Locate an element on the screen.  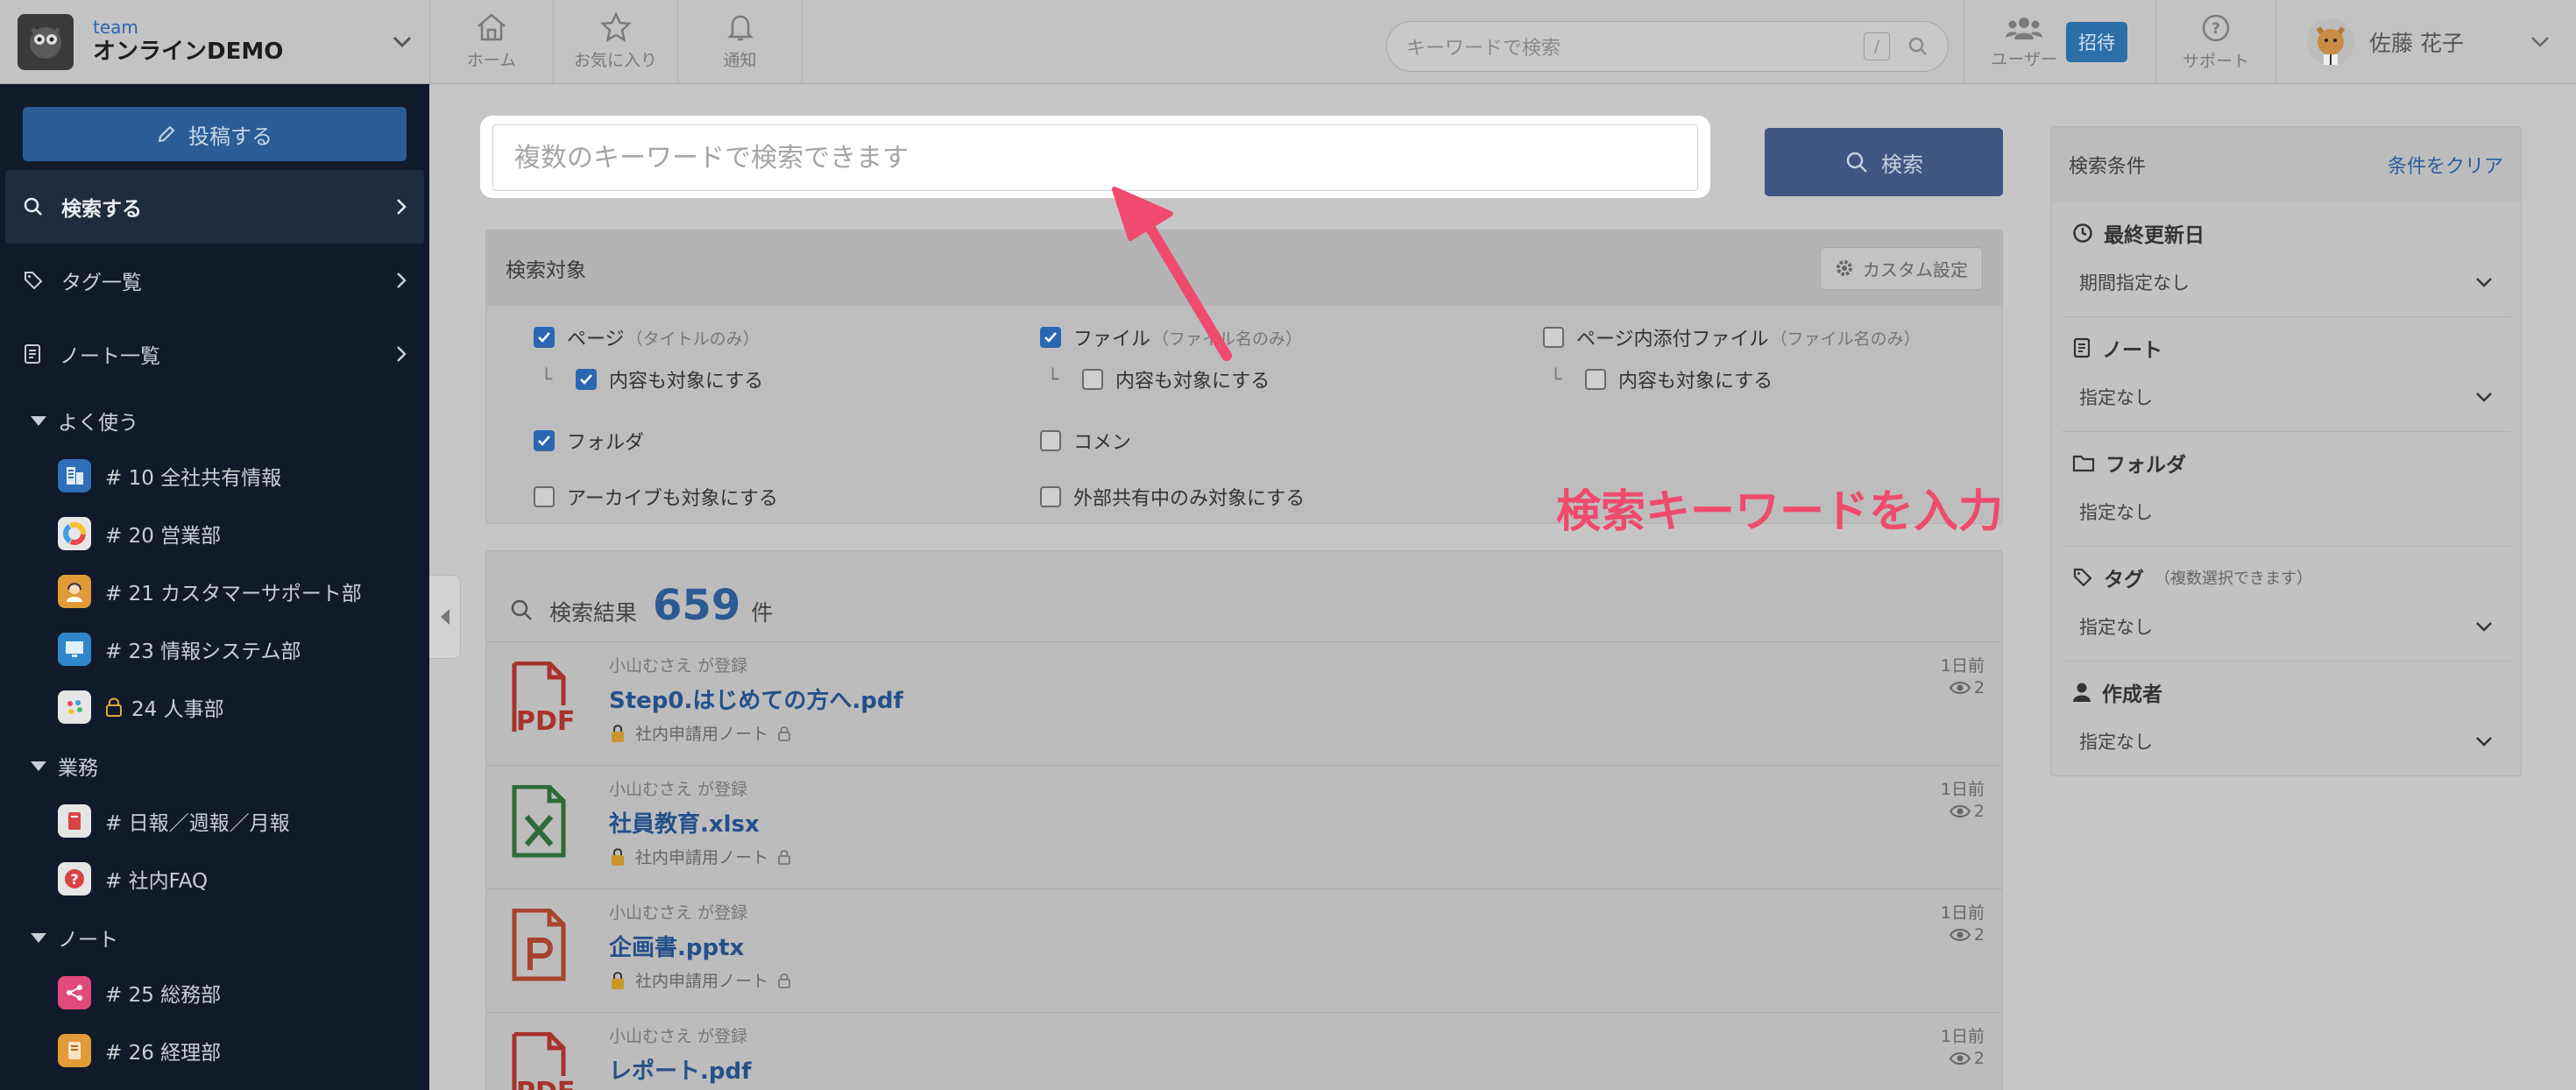
result-row: 小山むさえ が登録 社員教育.xlsx 社内申請用ノート 1日前 2 is located at coordinates (1244, 827).